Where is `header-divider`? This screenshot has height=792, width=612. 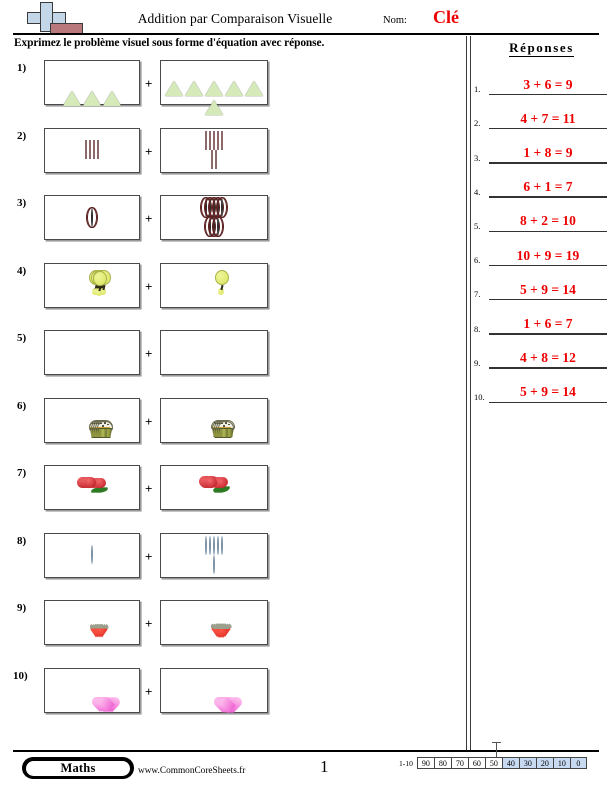 header-divider is located at coordinates (306, 34).